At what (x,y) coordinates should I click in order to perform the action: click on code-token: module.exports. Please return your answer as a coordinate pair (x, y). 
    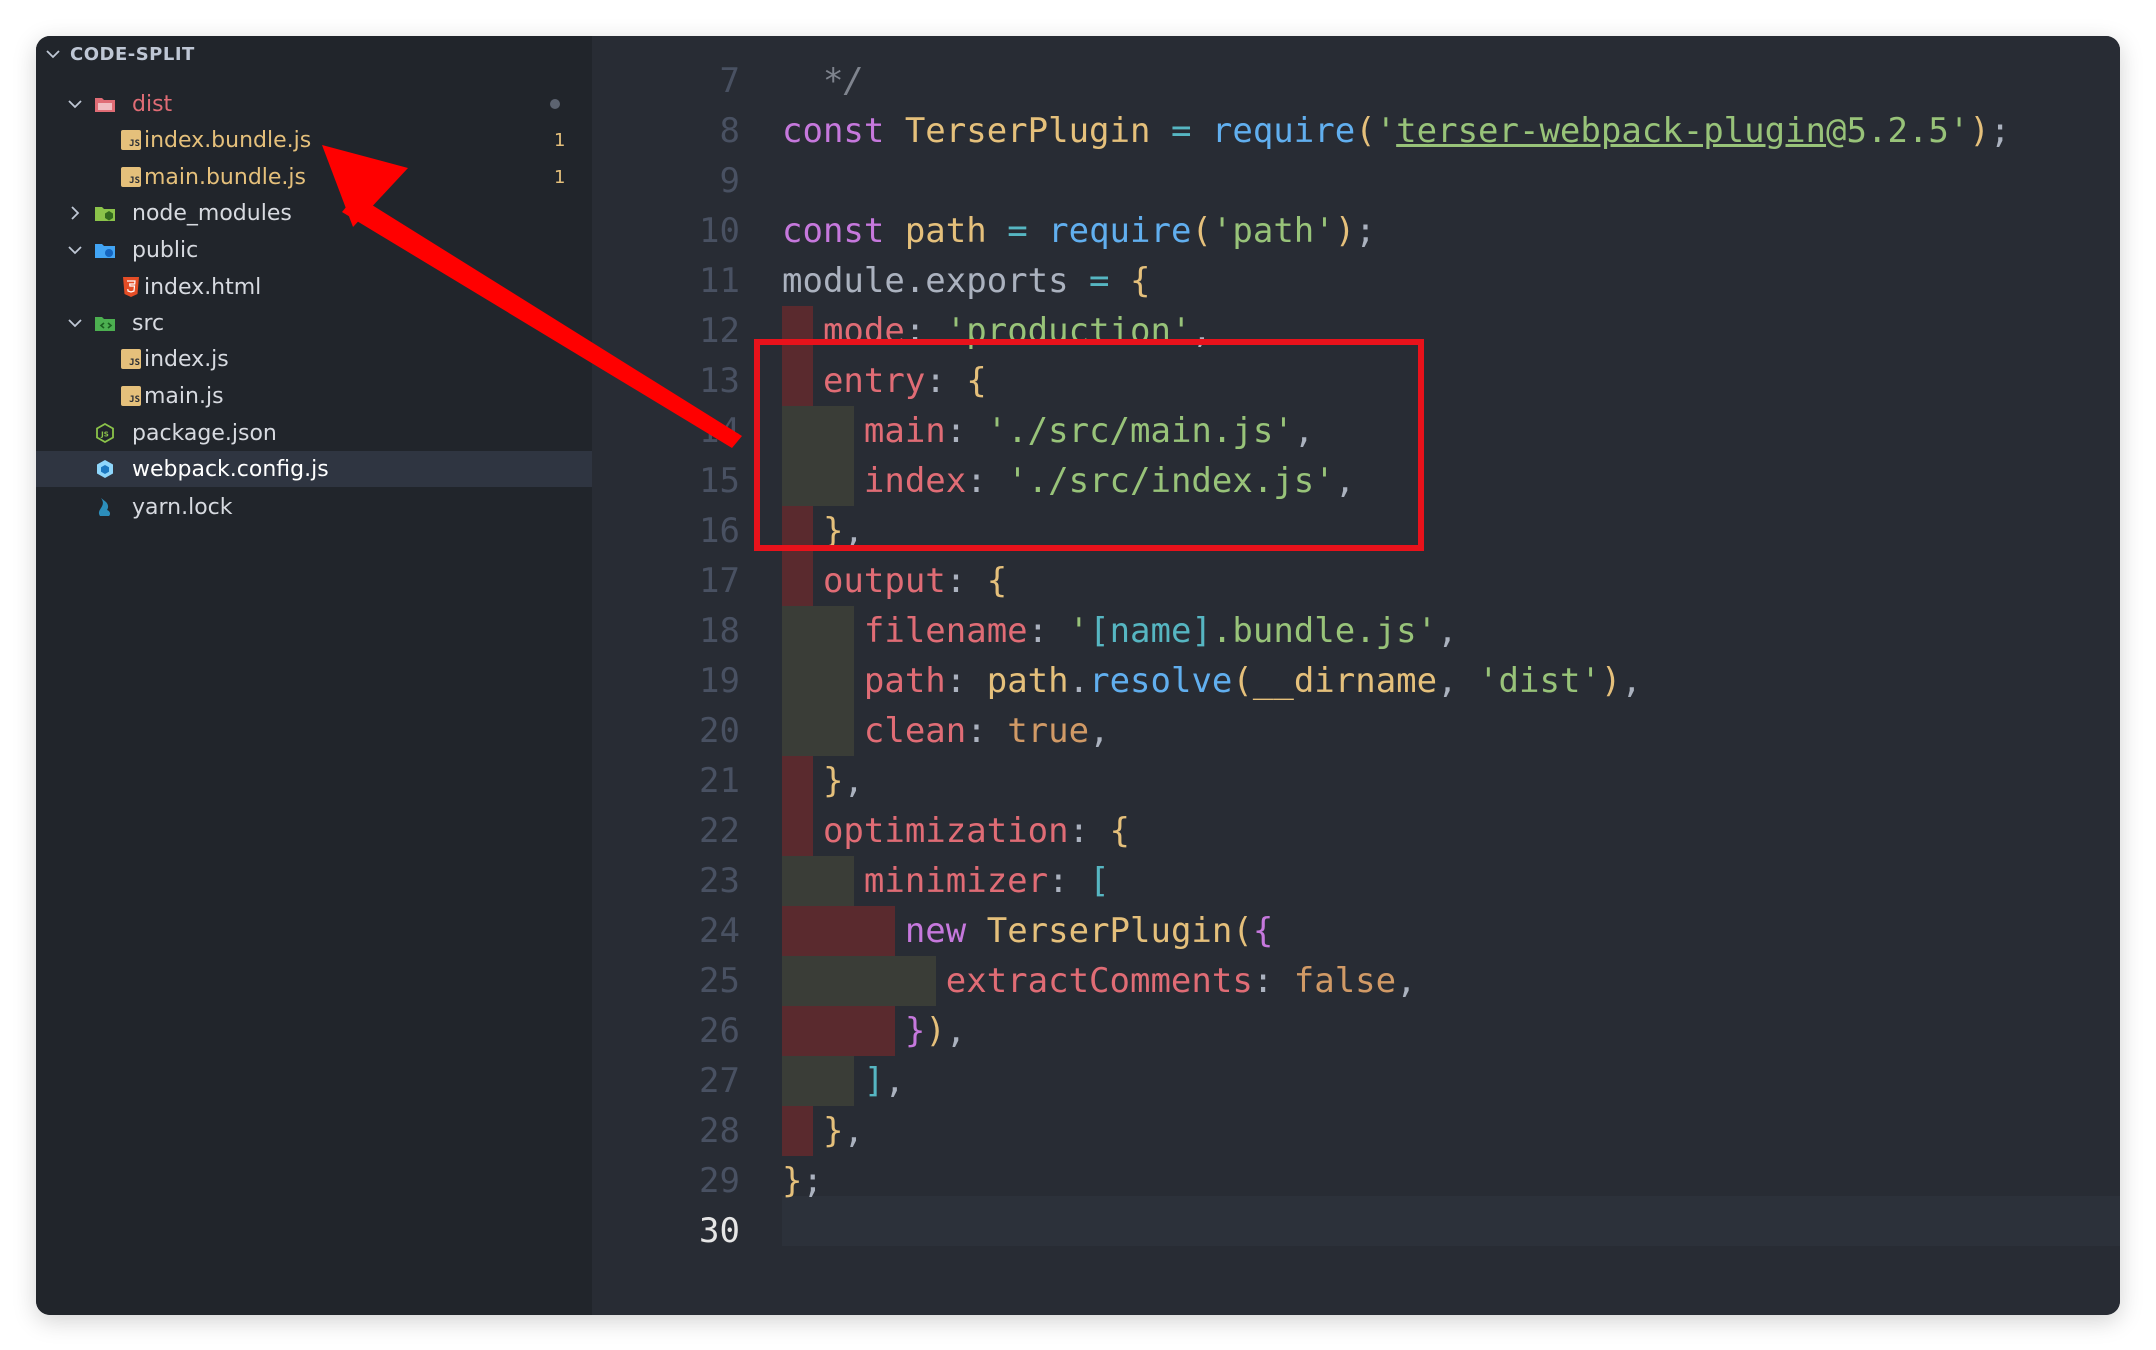
    Looking at the image, I should click on (936, 281).